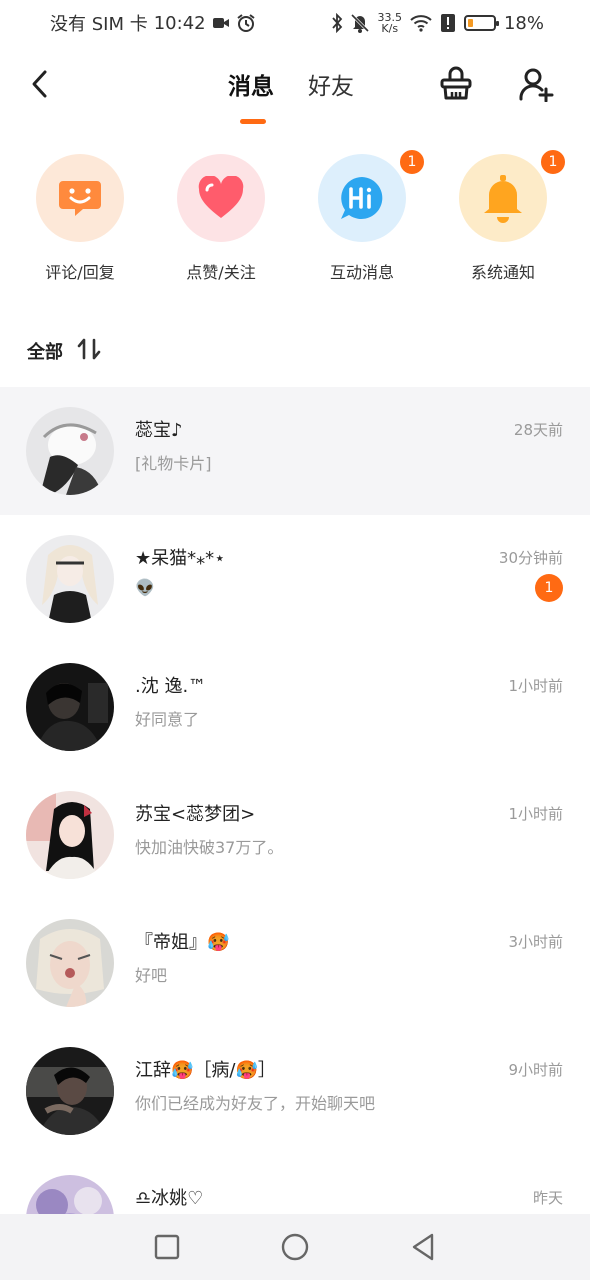  What do you see at coordinates (80, 272) in the screenshot?
I see `category-comments-label: 评论/回复` at bounding box center [80, 272].